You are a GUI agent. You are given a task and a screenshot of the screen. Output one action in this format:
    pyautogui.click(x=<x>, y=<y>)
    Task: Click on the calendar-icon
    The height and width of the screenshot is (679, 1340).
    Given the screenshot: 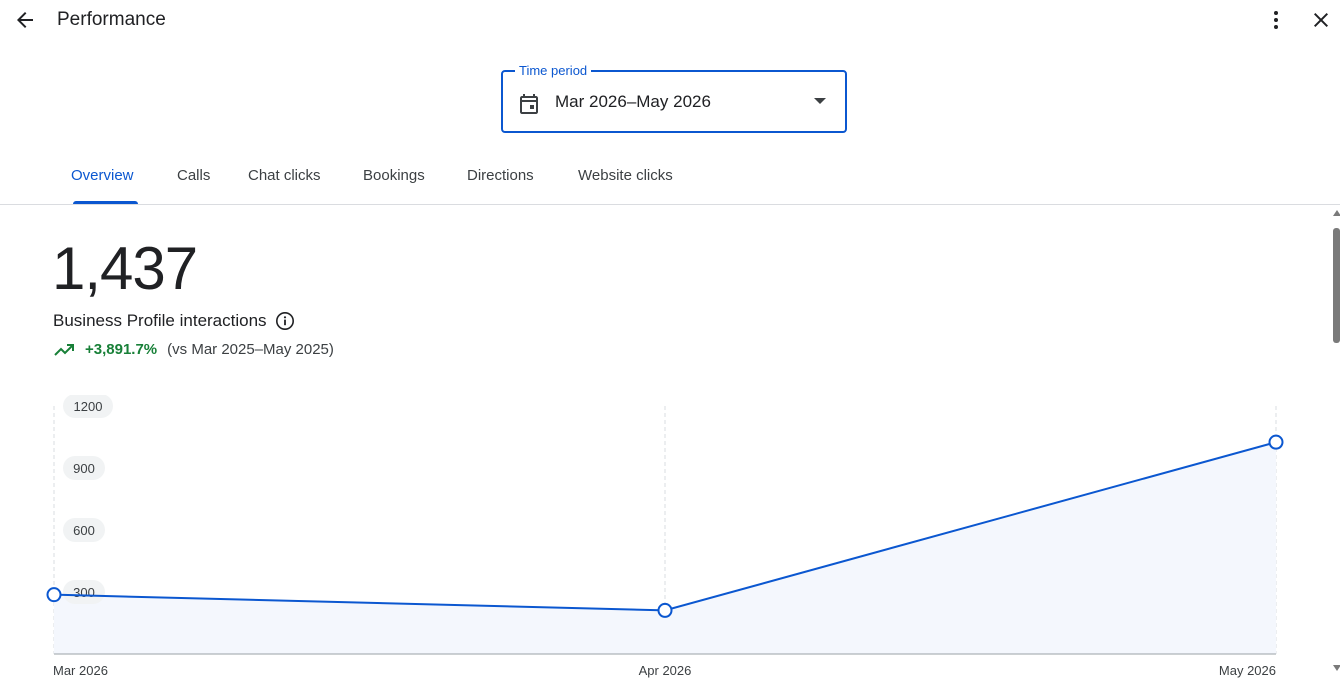 What is the action you would take?
    pyautogui.click(x=529, y=106)
    